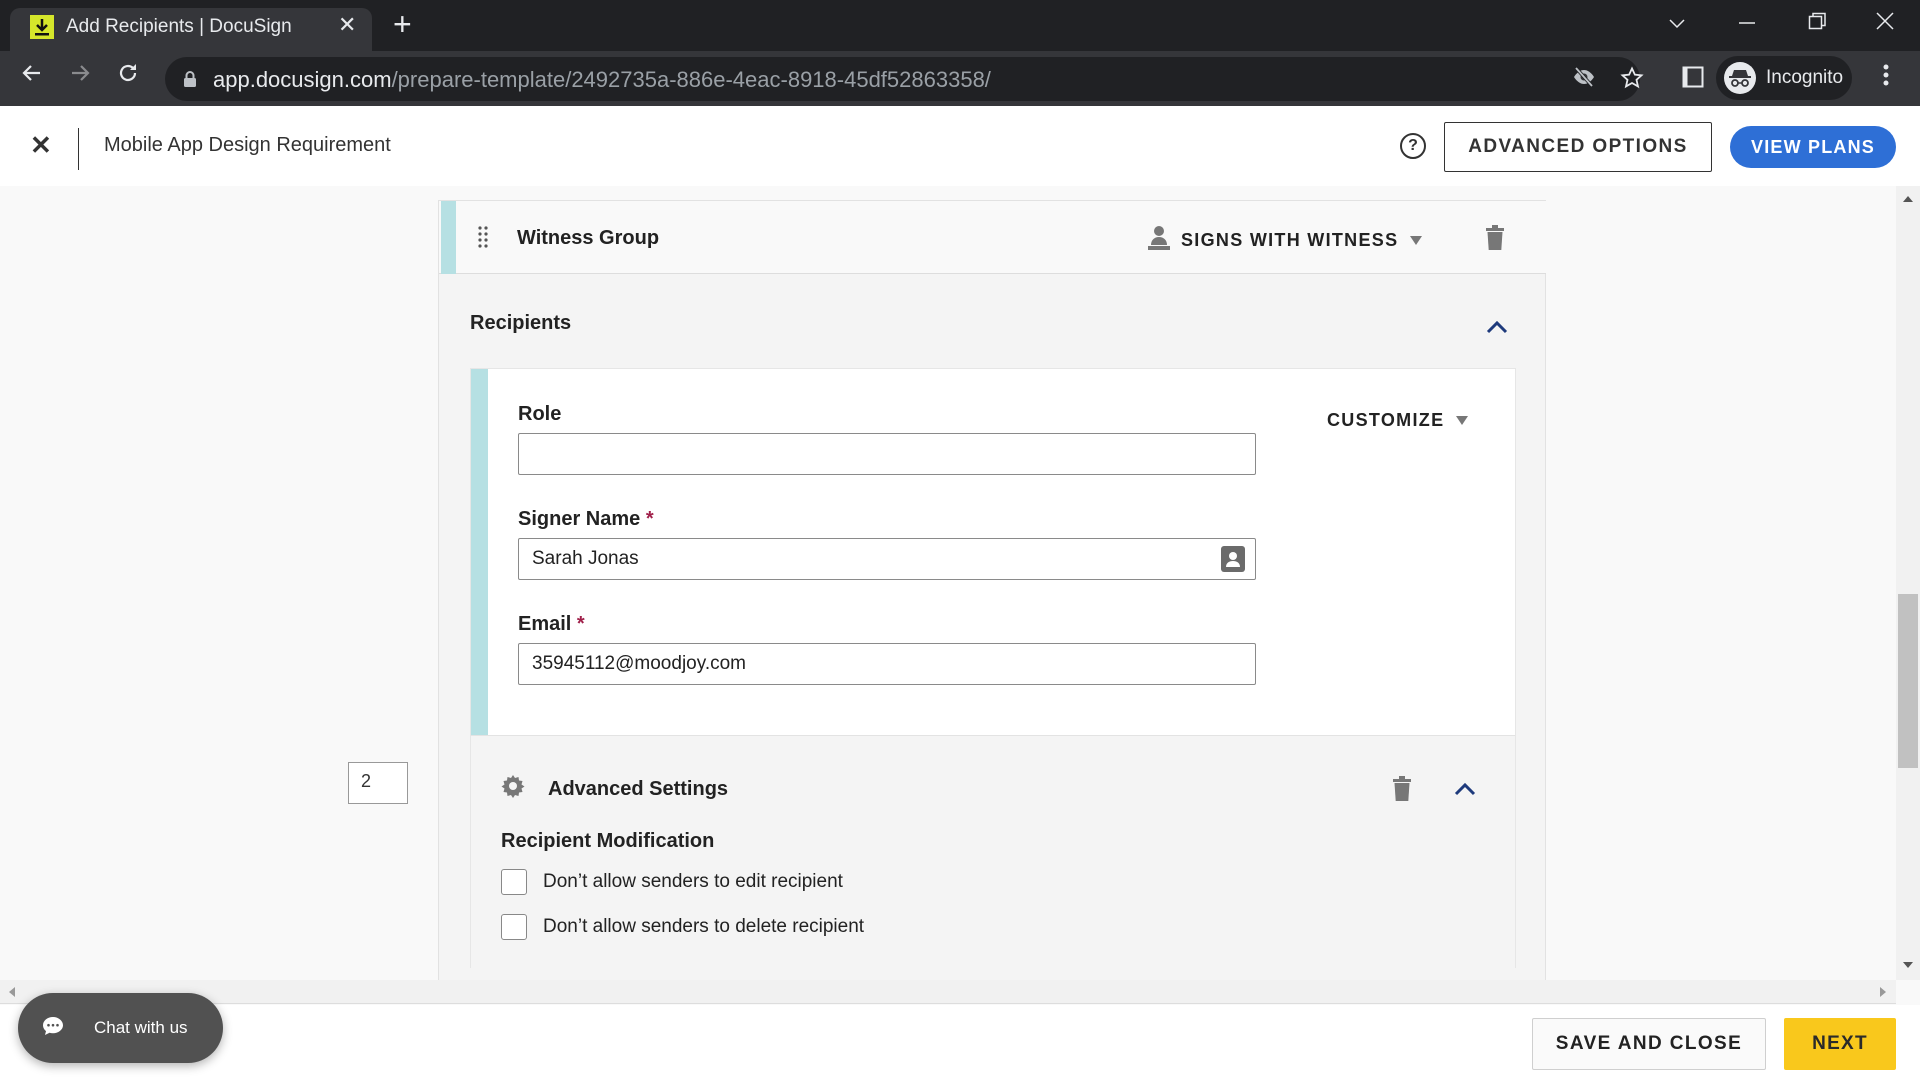  I want to click on view-plans-button: VIEW PLANS, so click(1813, 147).